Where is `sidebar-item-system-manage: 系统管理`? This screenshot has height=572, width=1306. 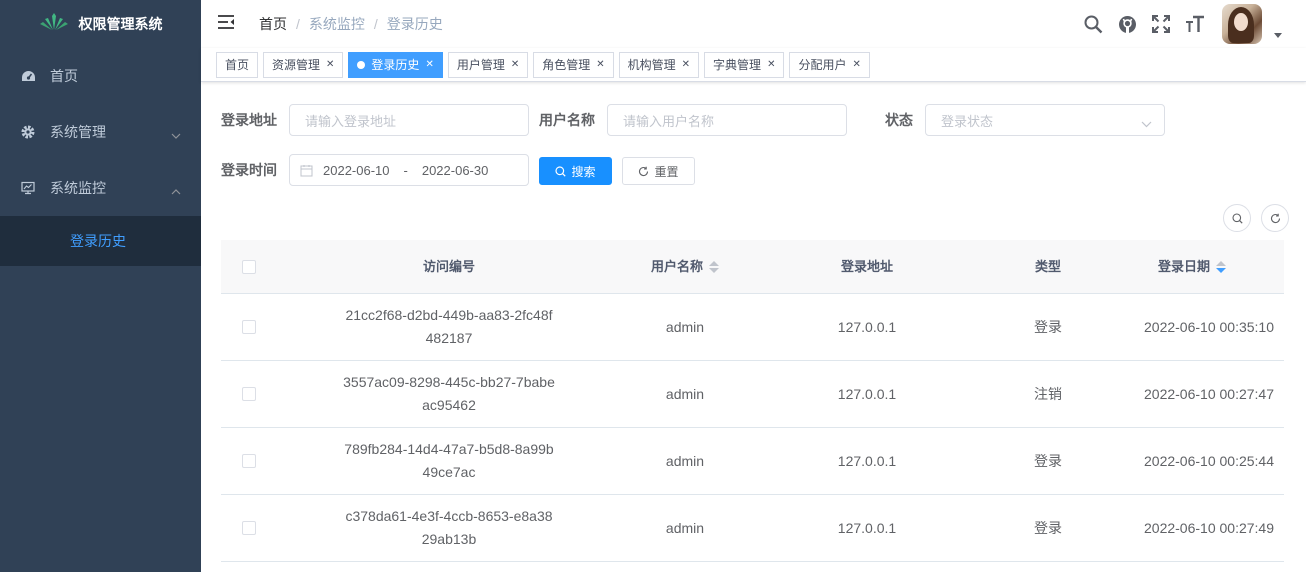 sidebar-item-system-manage: 系统管理 is located at coordinates (100, 132).